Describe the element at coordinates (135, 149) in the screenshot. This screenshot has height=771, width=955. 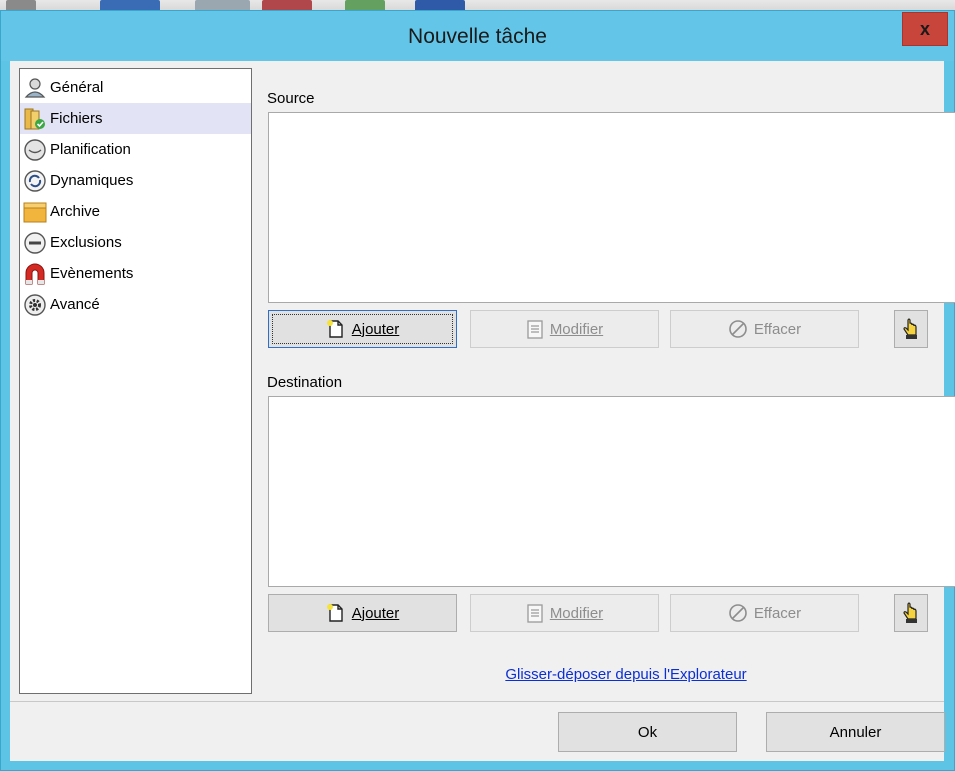
I see `sidebar-item-scheduling: Planification` at that location.